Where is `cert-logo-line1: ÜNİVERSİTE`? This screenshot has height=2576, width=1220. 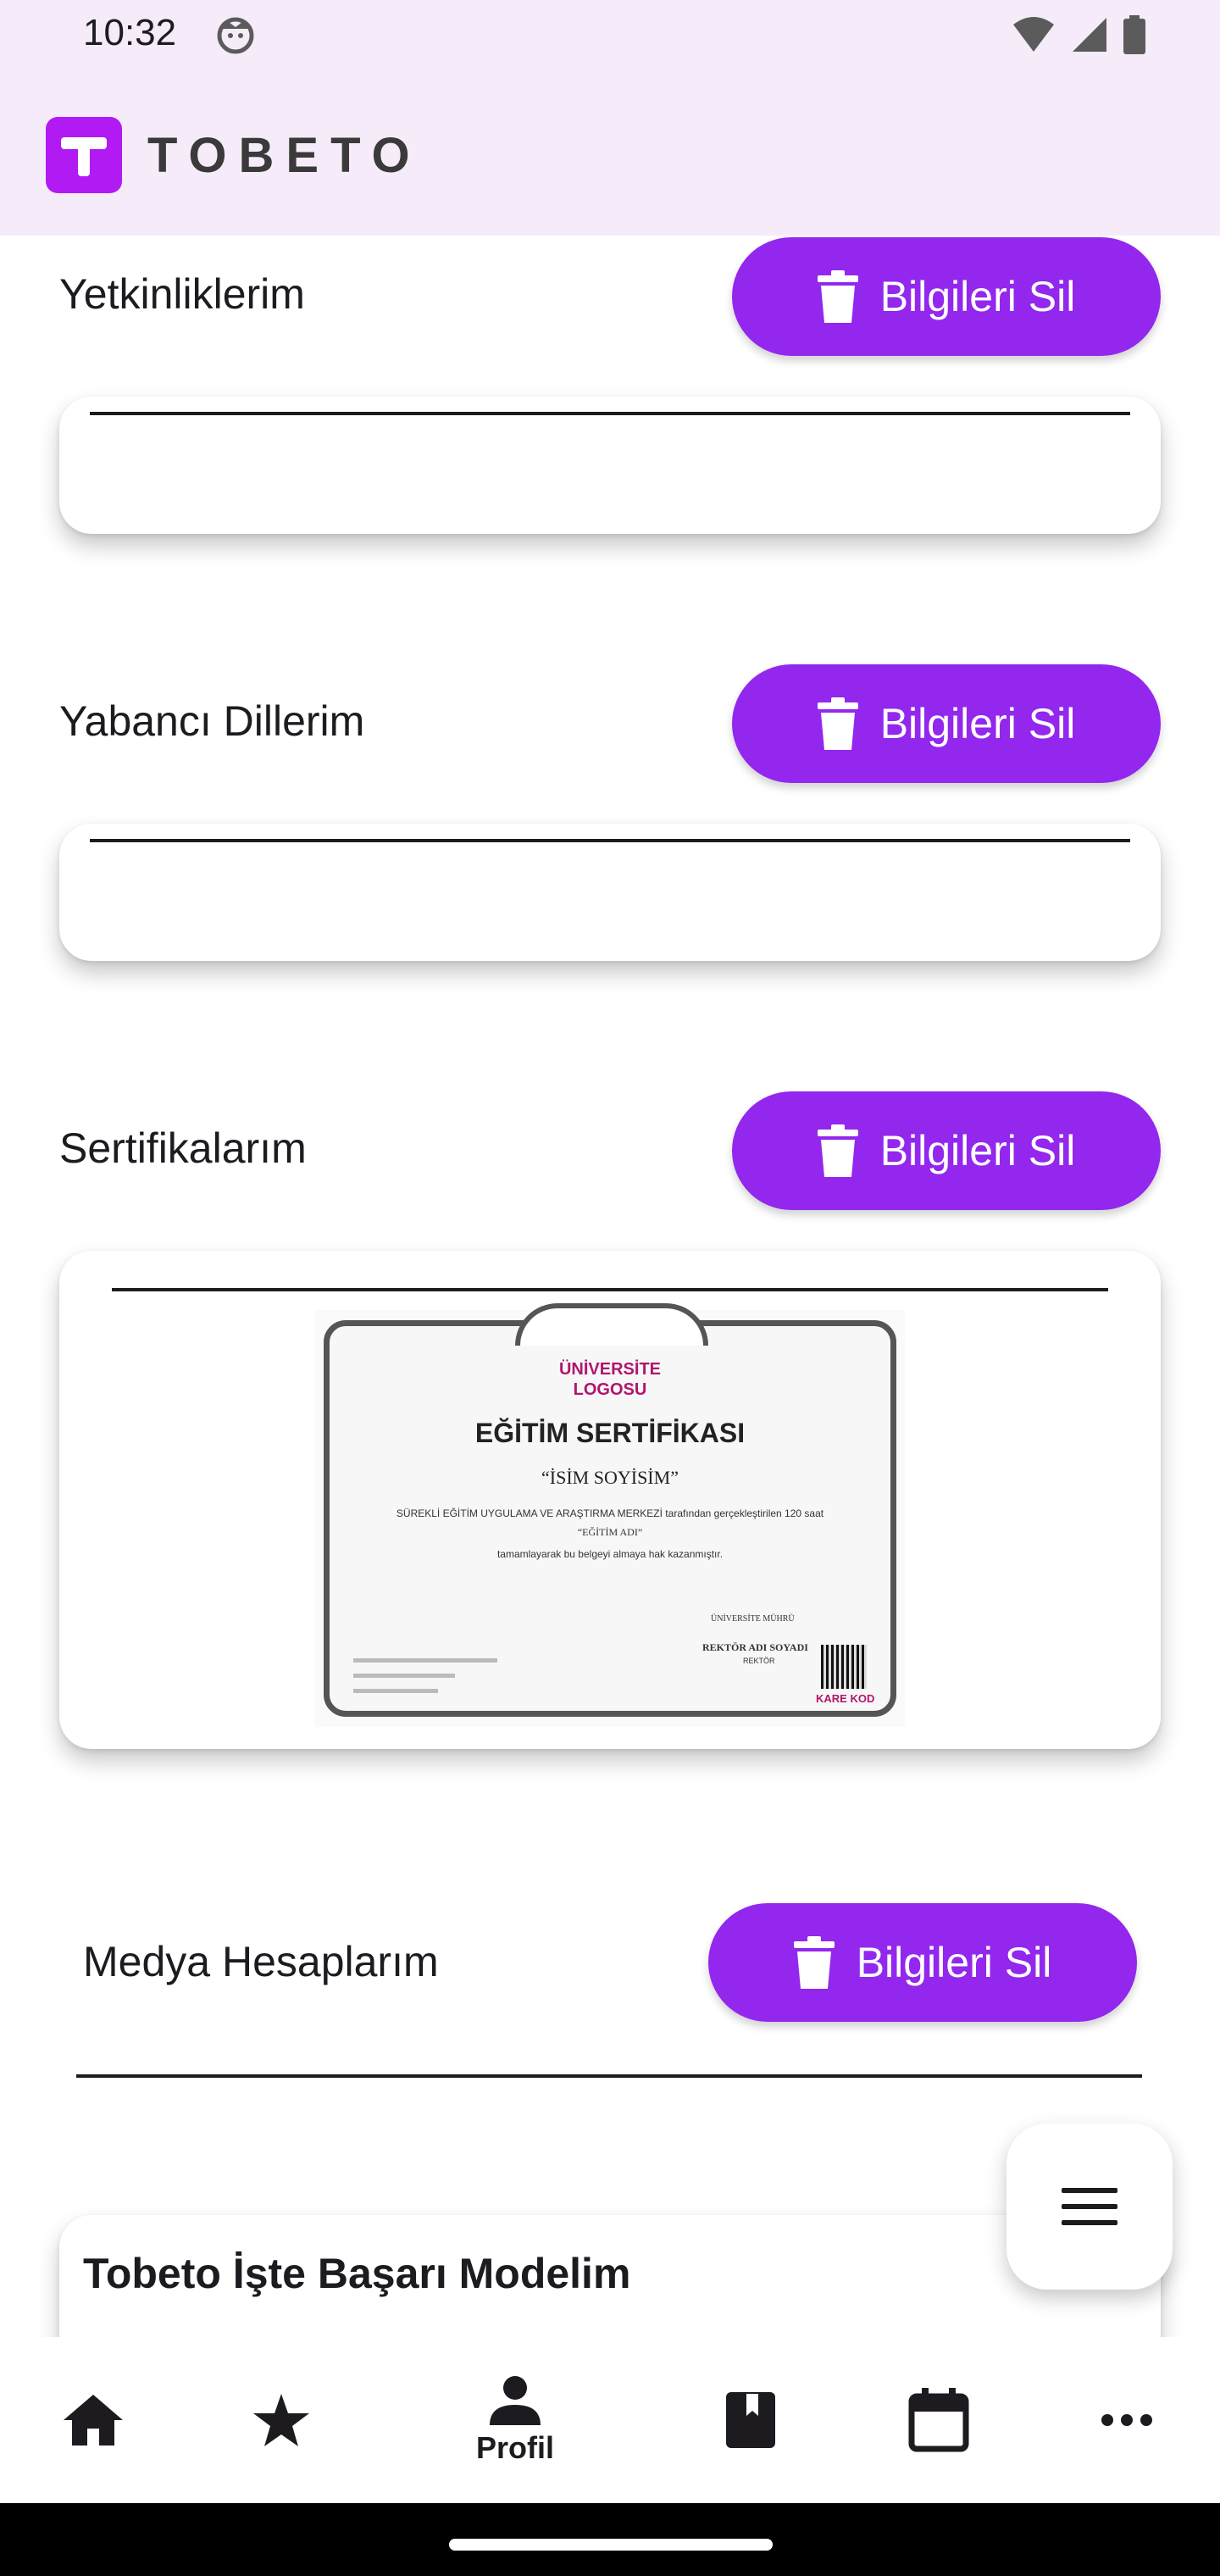
cert-logo-line1: ÜNİVERSİTE is located at coordinates (610, 1369).